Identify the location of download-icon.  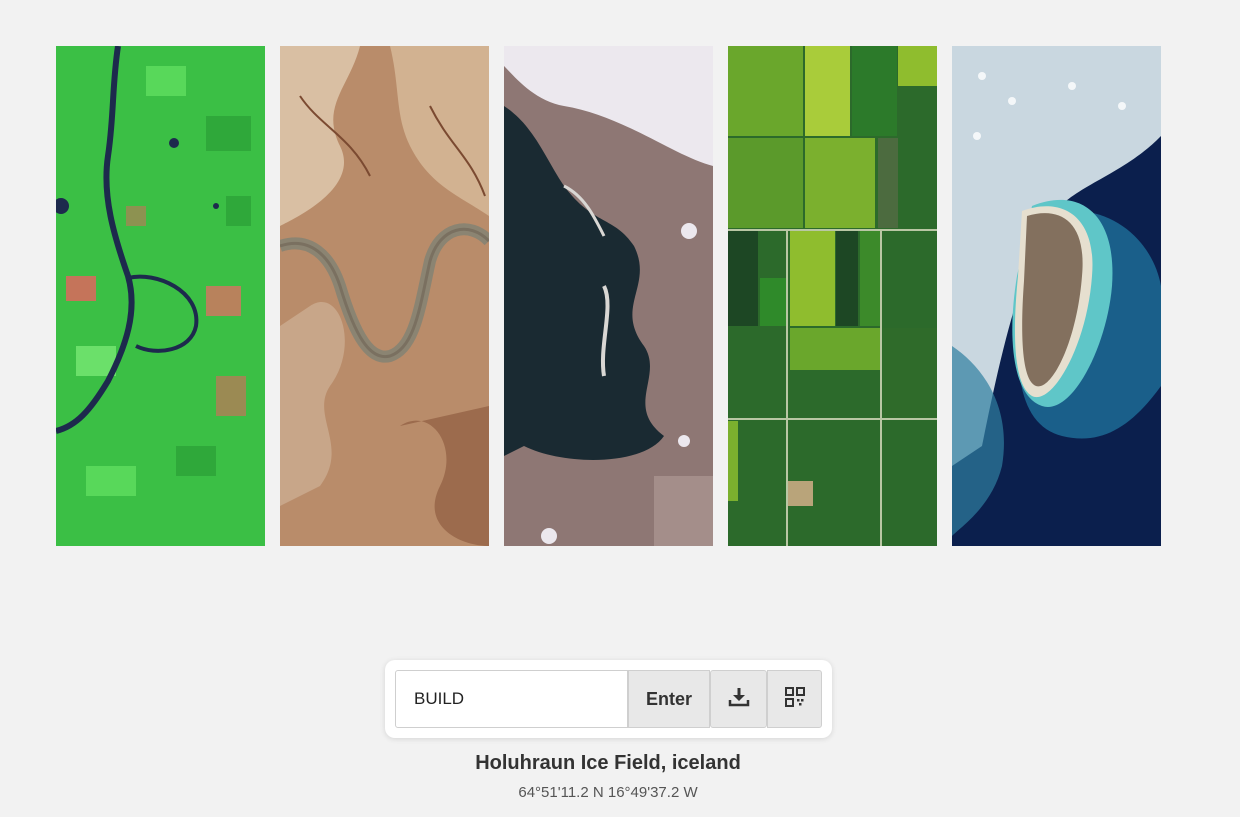
(739, 699).